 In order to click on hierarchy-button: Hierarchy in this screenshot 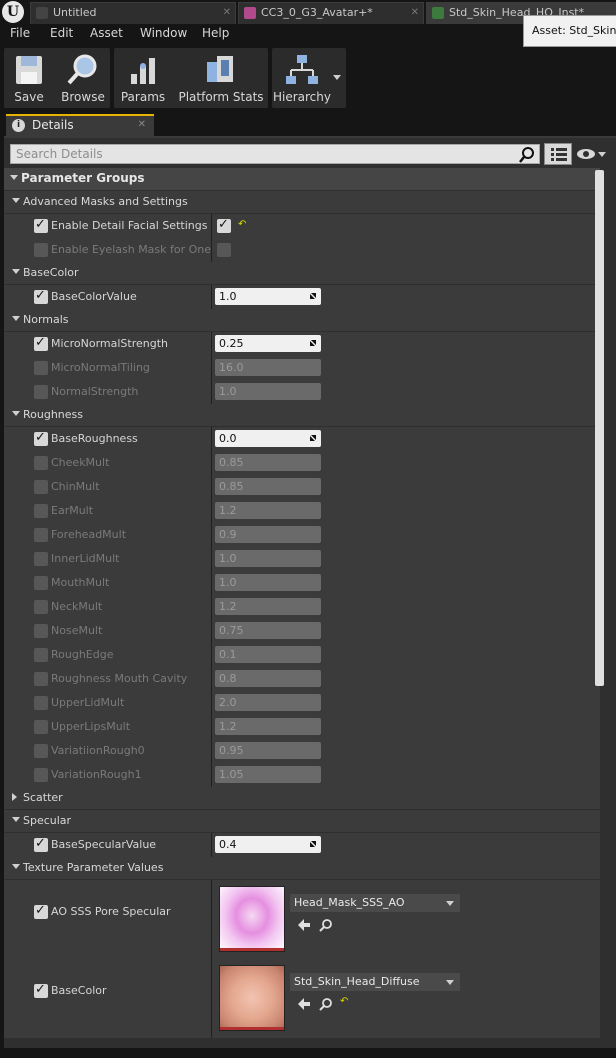, I will do `click(302, 78)`.